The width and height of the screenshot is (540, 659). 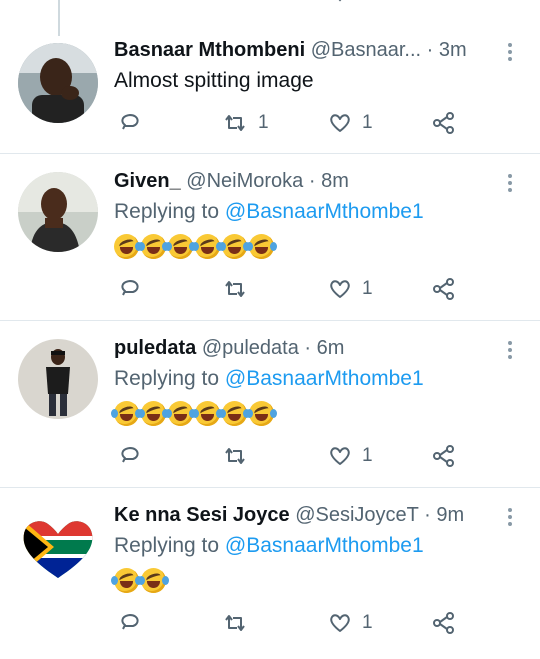 I want to click on tweet-header: Ke nna Sesi Joyce @SesiJoyceT · 9m, so click(x=289, y=515).